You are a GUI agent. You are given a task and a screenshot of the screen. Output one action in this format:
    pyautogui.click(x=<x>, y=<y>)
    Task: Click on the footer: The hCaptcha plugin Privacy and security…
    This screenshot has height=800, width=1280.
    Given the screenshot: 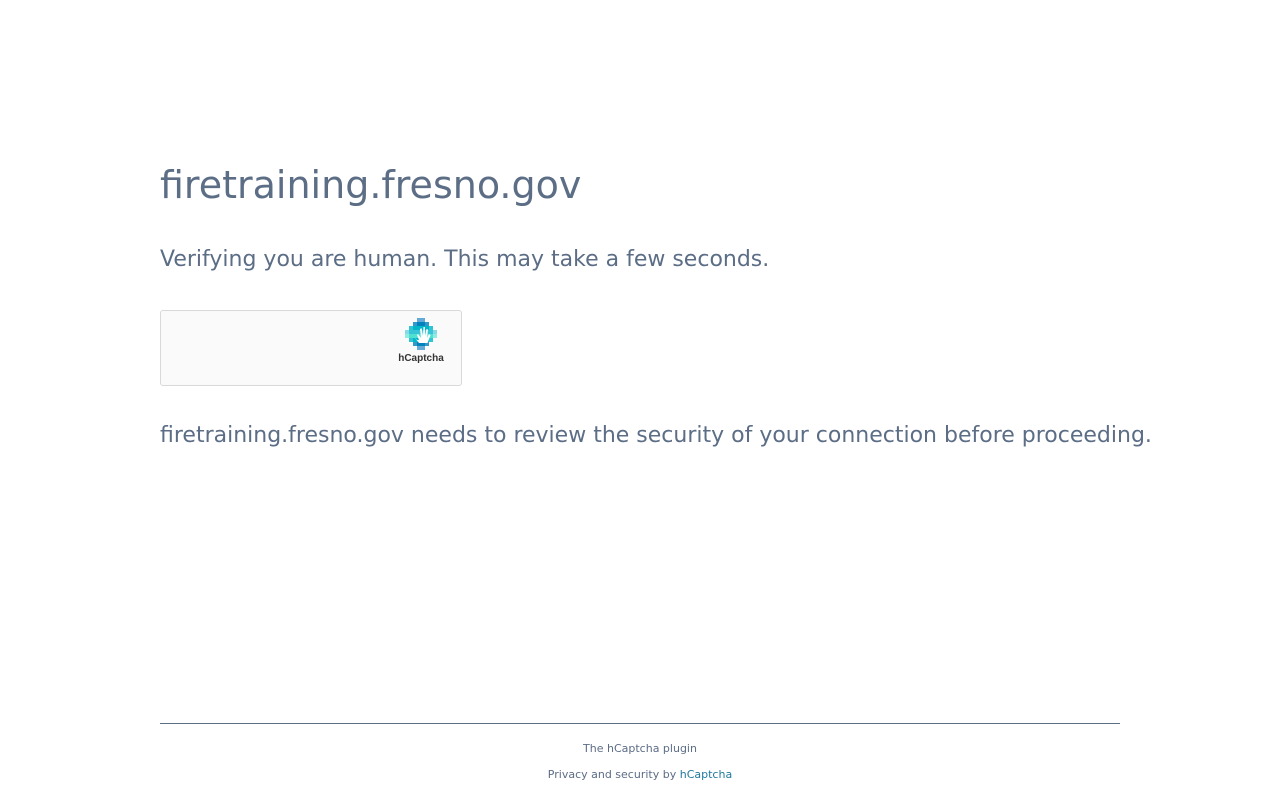 What is the action you would take?
    pyautogui.click(x=640, y=753)
    